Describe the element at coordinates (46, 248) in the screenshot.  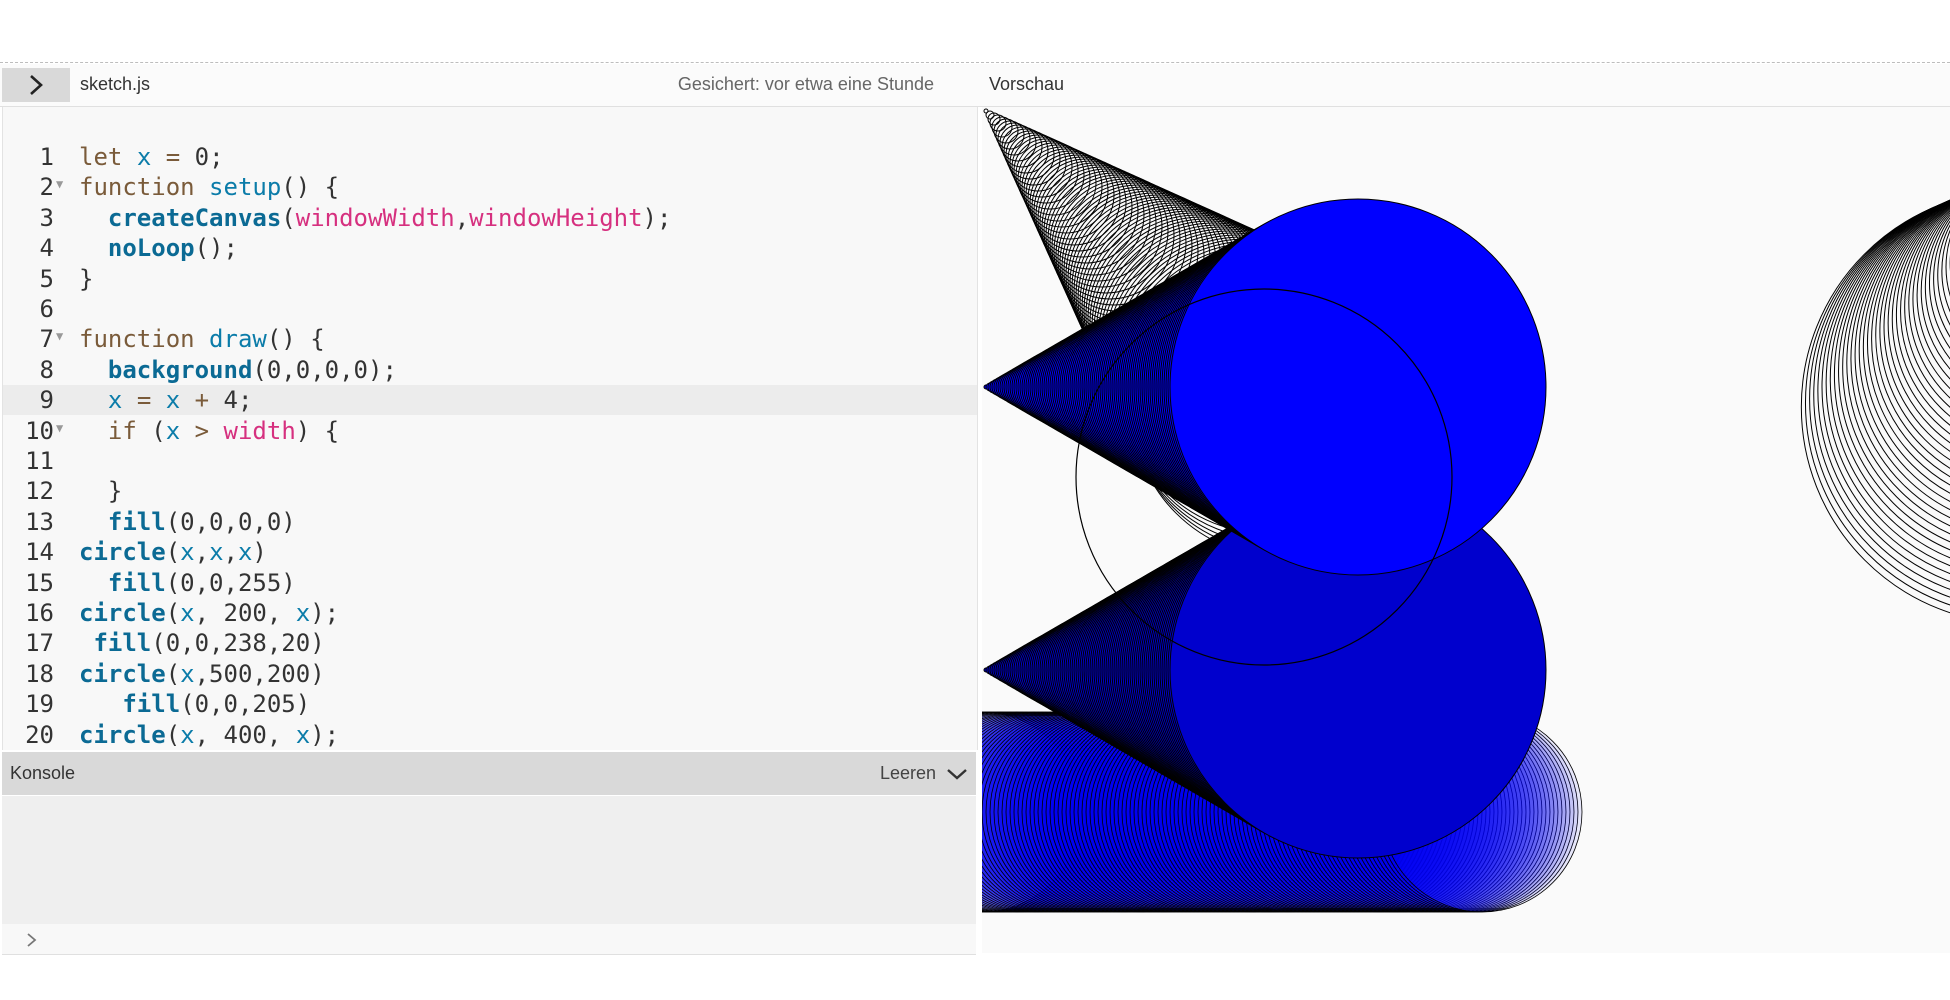
I see `line-number: 4` at that location.